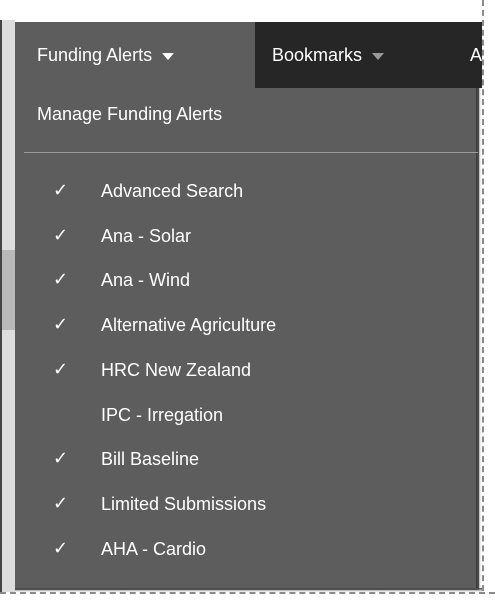  Describe the element at coordinates (154, 549) in the screenshot. I see `menu-item-label: AHA - Cardio` at that location.